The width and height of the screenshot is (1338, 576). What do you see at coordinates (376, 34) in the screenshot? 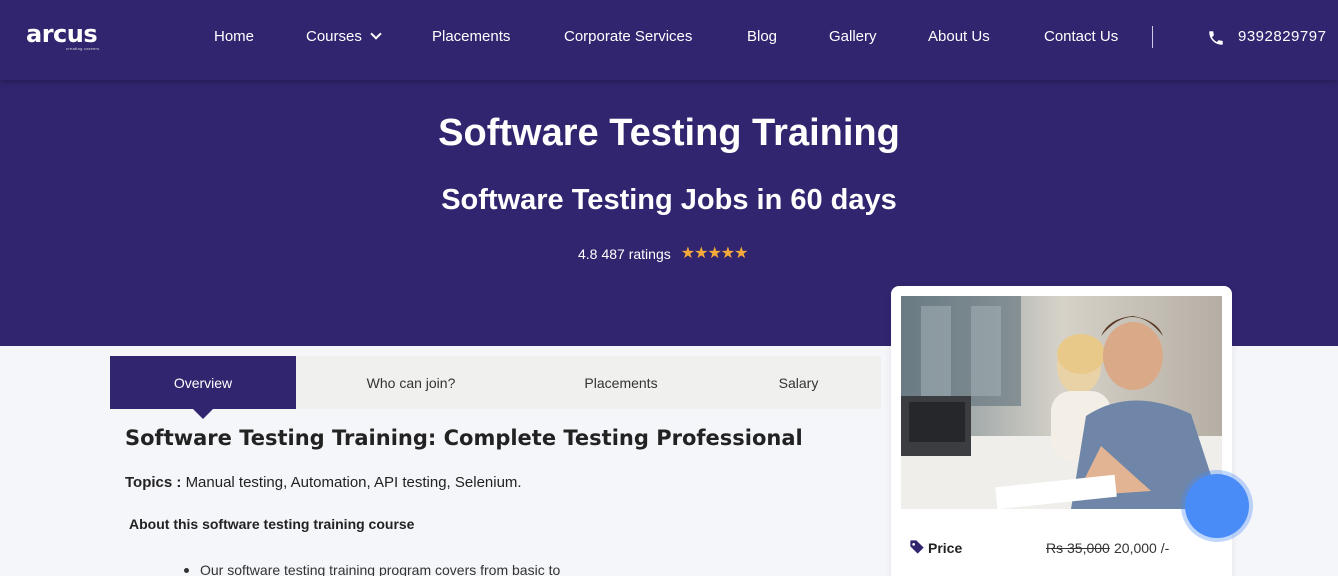
I see `chevron-down-icon` at bounding box center [376, 34].